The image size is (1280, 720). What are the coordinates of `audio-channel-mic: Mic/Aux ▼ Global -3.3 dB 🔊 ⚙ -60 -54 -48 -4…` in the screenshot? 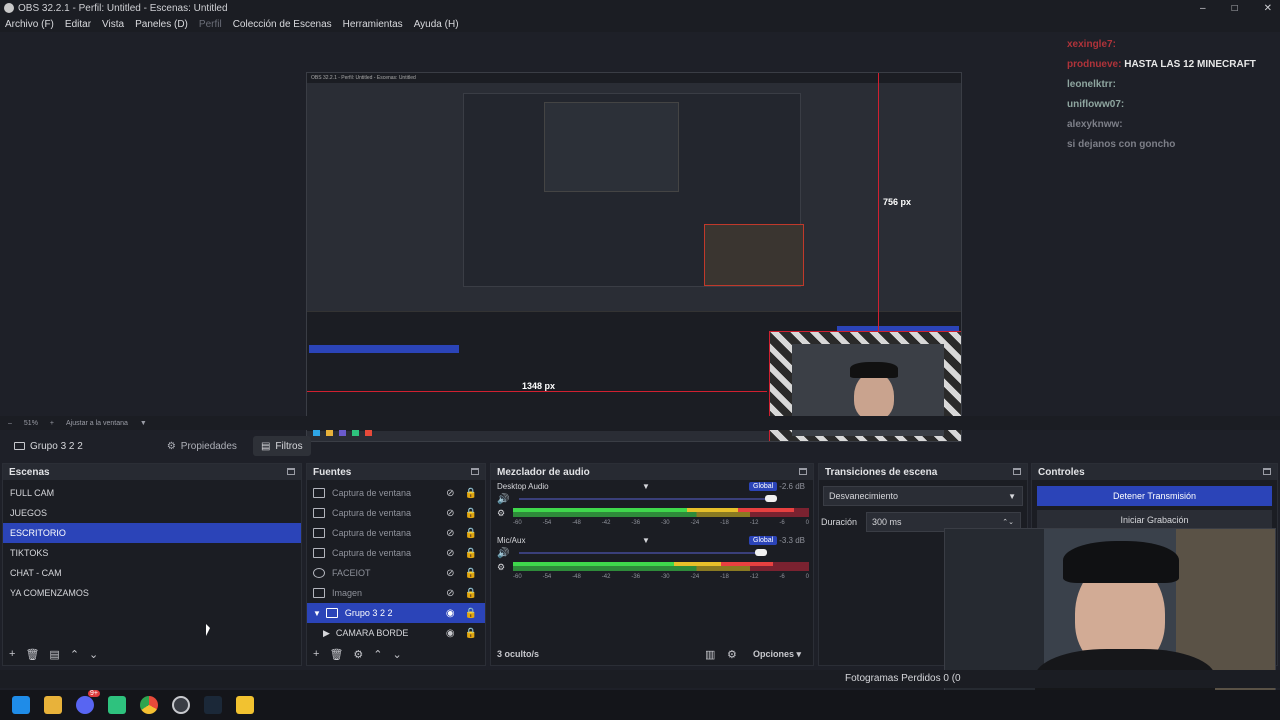 It's located at (652, 561).